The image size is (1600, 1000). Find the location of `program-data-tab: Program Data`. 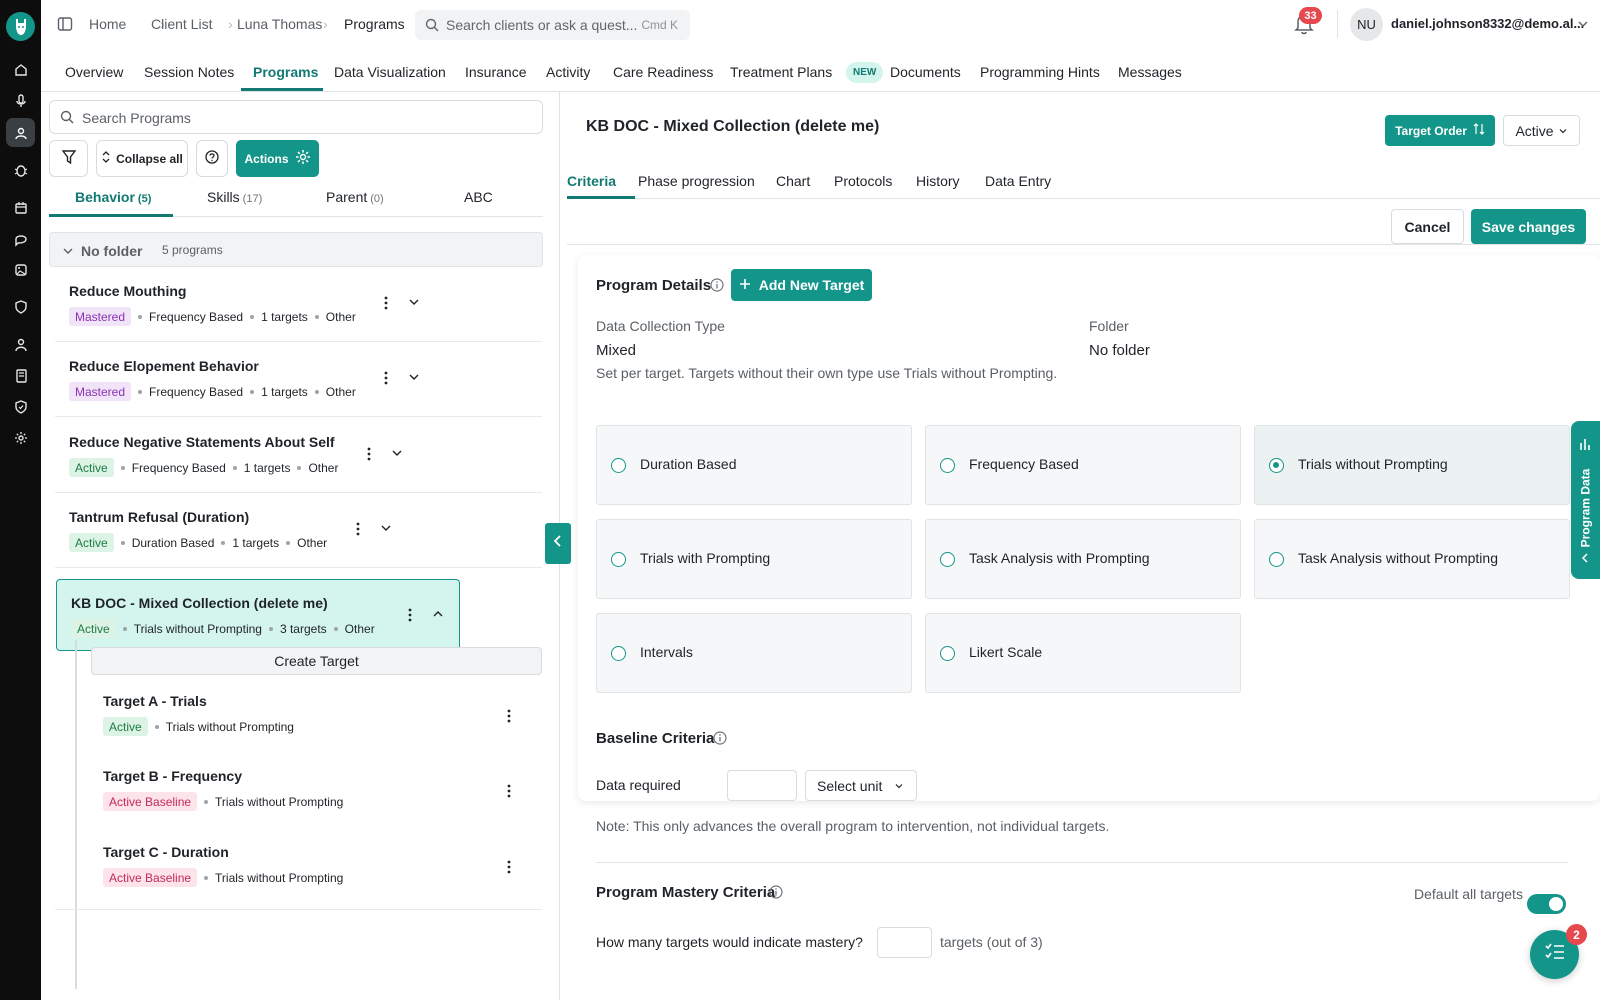

program-data-tab: Program Data is located at coordinates (1585, 500).